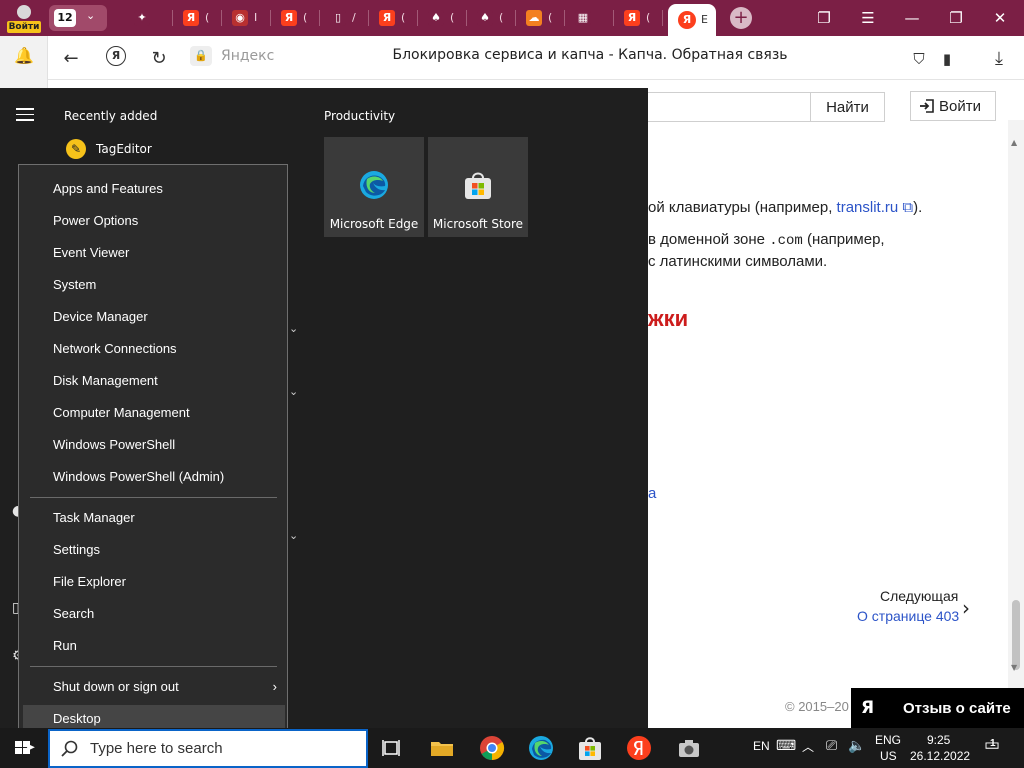 The image size is (1024, 768). I want to click on taskbar-search-box: Type here to search, so click(208, 748).